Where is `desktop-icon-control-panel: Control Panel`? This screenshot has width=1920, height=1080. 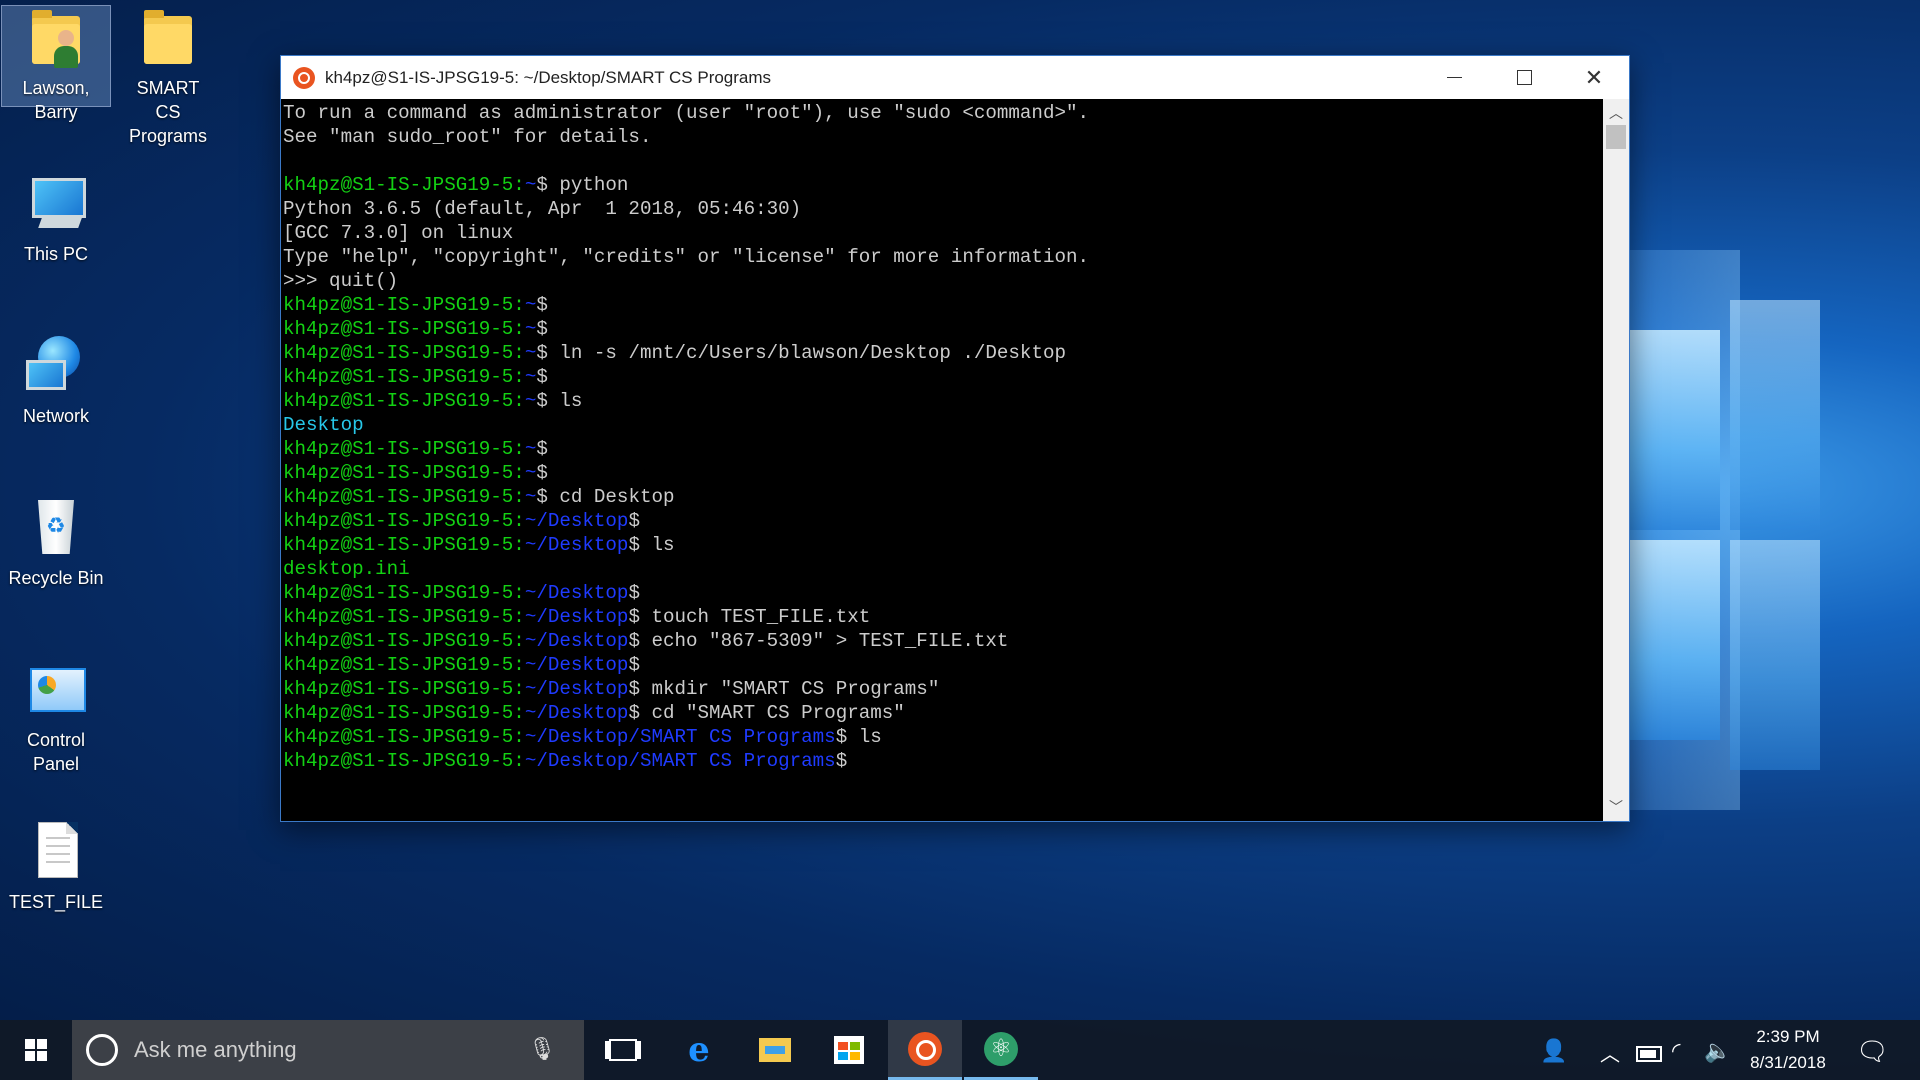
desktop-icon-control-panel: Control Panel is located at coordinates (56, 717).